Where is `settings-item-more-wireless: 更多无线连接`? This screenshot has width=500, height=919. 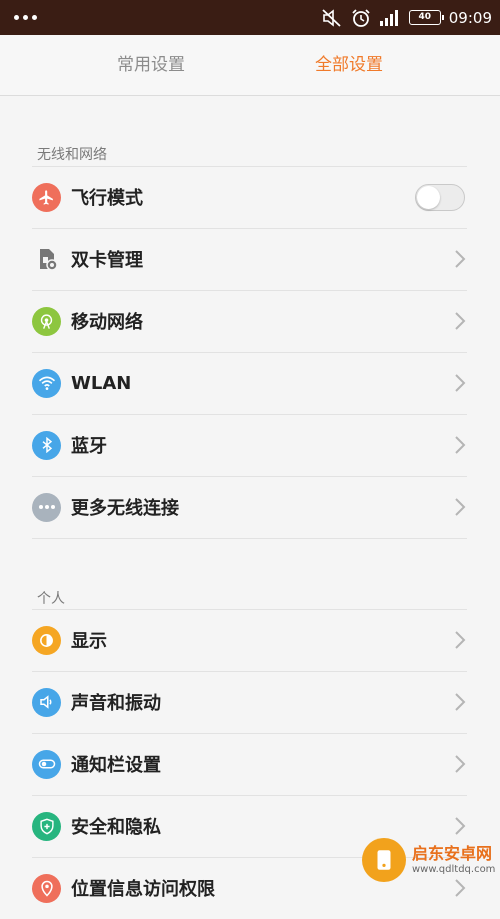
settings-item-more-wireless: 更多无线连接 is located at coordinates (250, 507).